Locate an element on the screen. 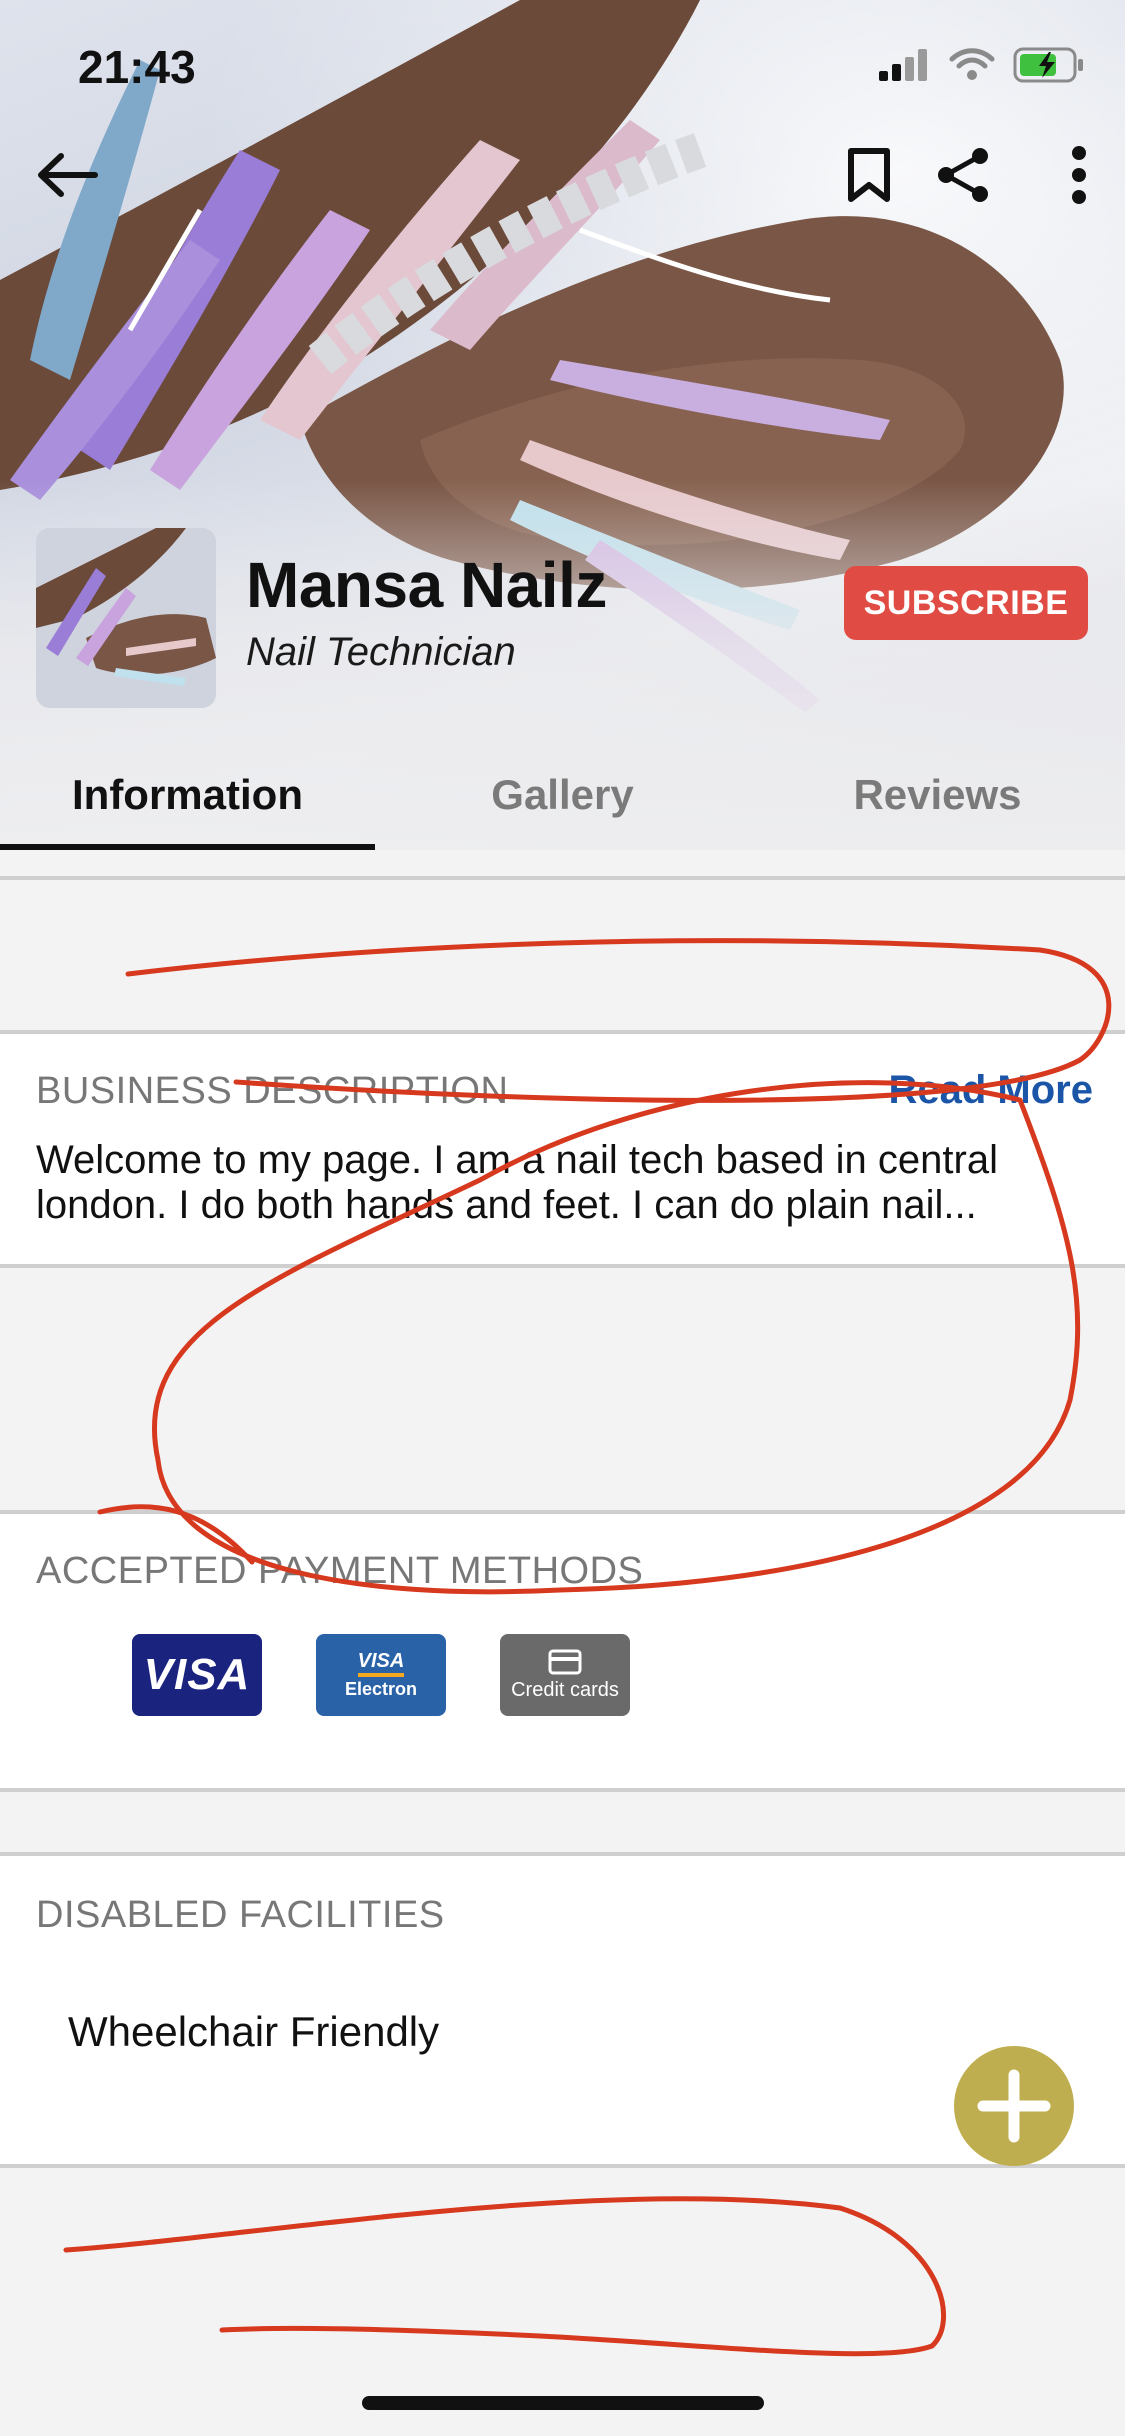  bookmark-button is located at coordinates (869, 175).